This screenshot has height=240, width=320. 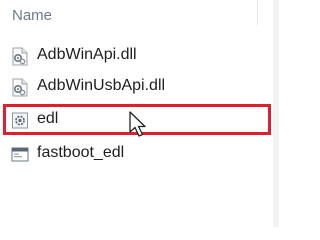 What do you see at coordinates (80, 153) in the screenshot?
I see `file-name: fastboot_edl` at bounding box center [80, 153].